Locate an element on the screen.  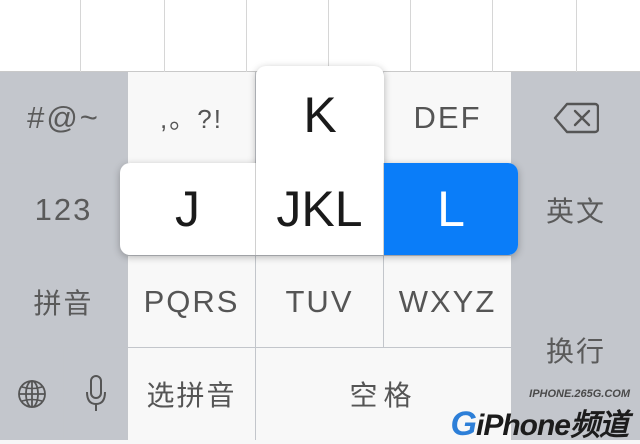
wxyz-key: WXYZ is located at coordinates (448, 302).